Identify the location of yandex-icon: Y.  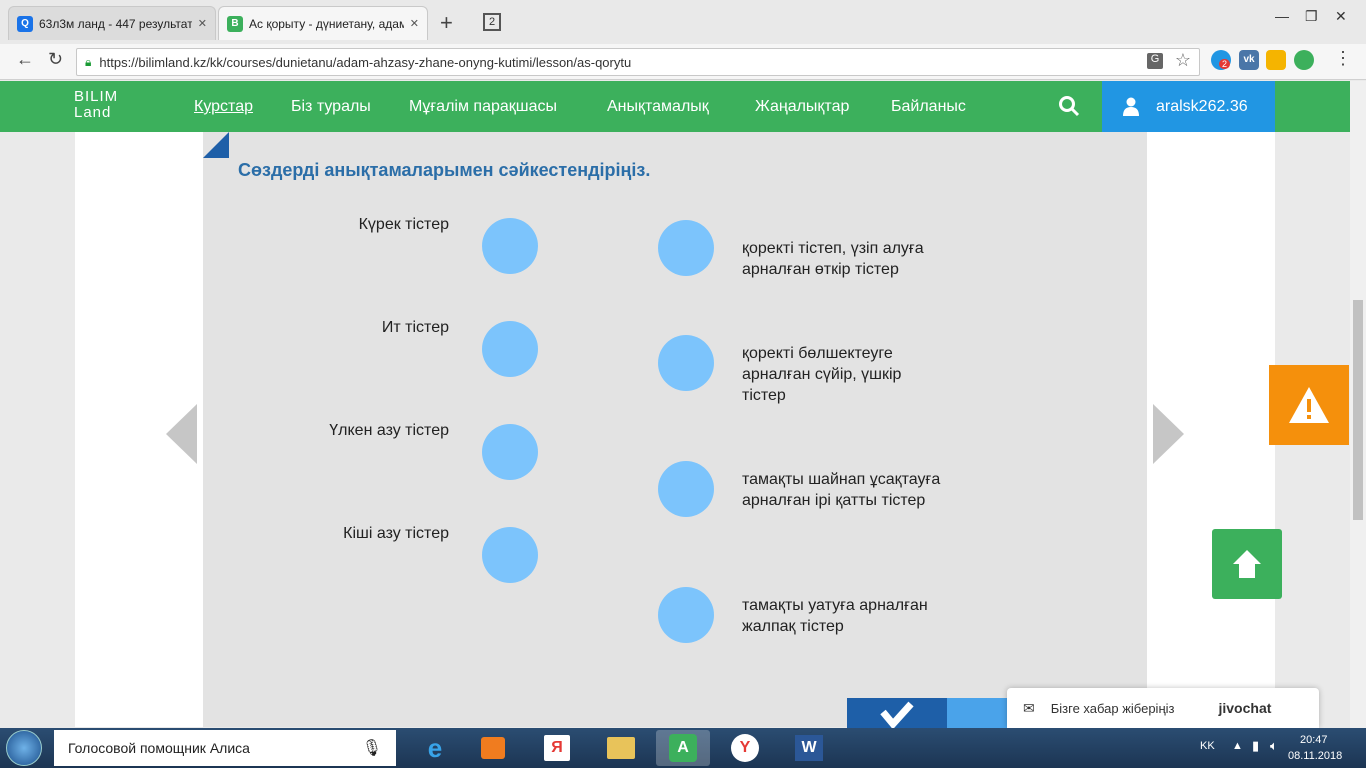
(745, 748).